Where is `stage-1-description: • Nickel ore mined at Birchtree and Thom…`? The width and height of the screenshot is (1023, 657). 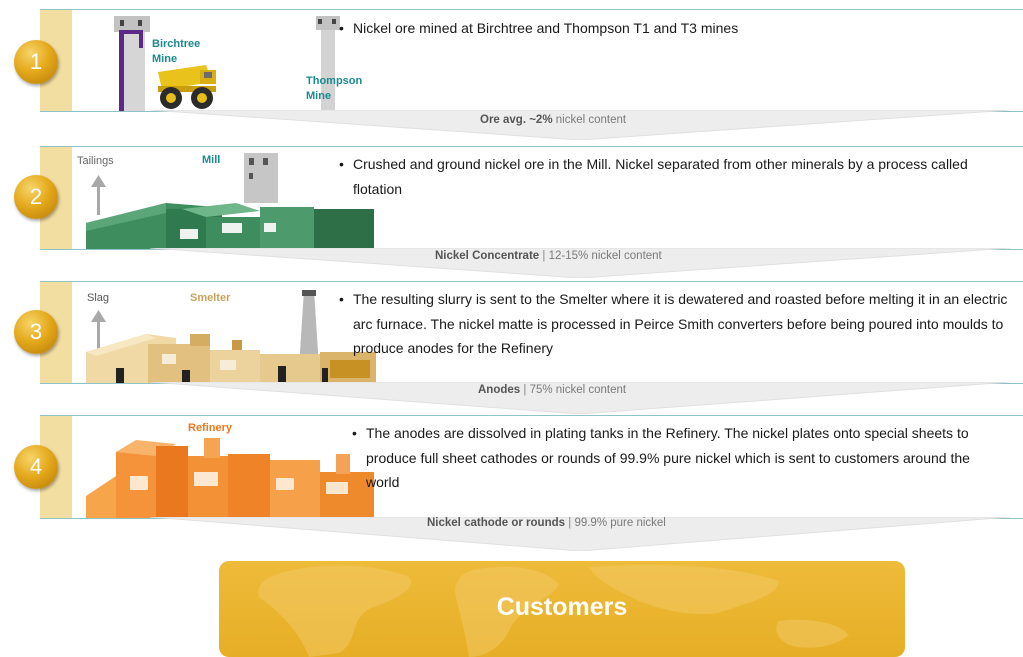
stage-1-description: • Nickel ore mined at Birchtree and Thom… is located at coordinates (539, 28).